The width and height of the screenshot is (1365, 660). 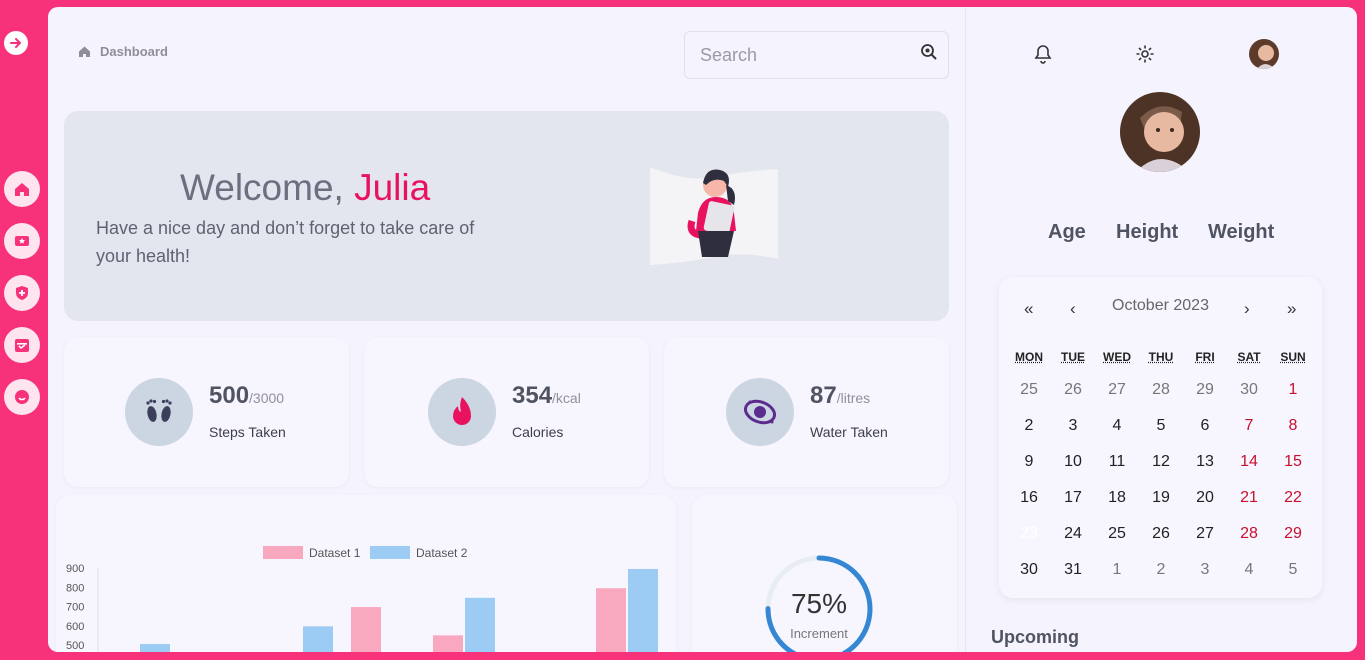 What do you see at coordinates (1035, 637) in the screenshot?
I see `upcoming-heading: Upcoming` at bounding box center [1035, 637].